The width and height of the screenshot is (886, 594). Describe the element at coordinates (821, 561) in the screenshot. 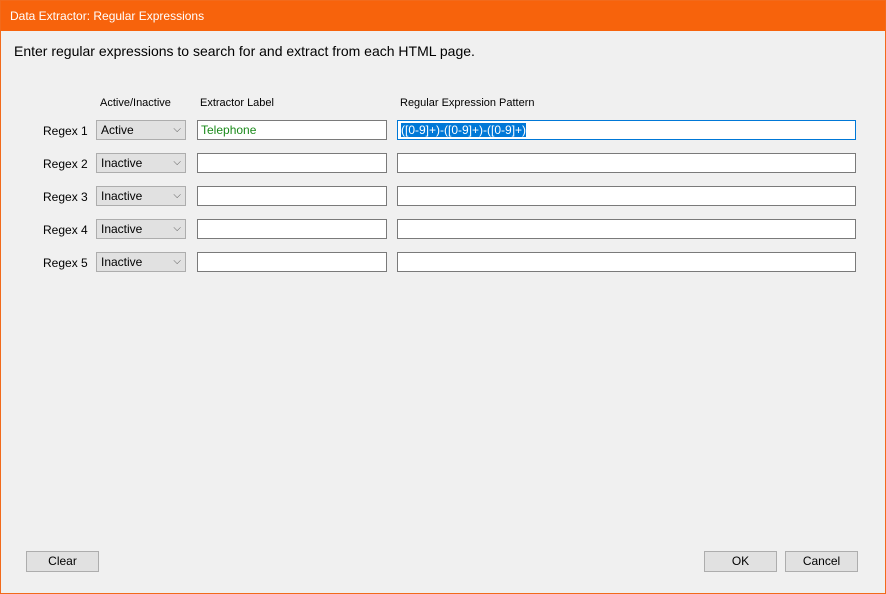

I see `cancel-button: Cancel` at that location.